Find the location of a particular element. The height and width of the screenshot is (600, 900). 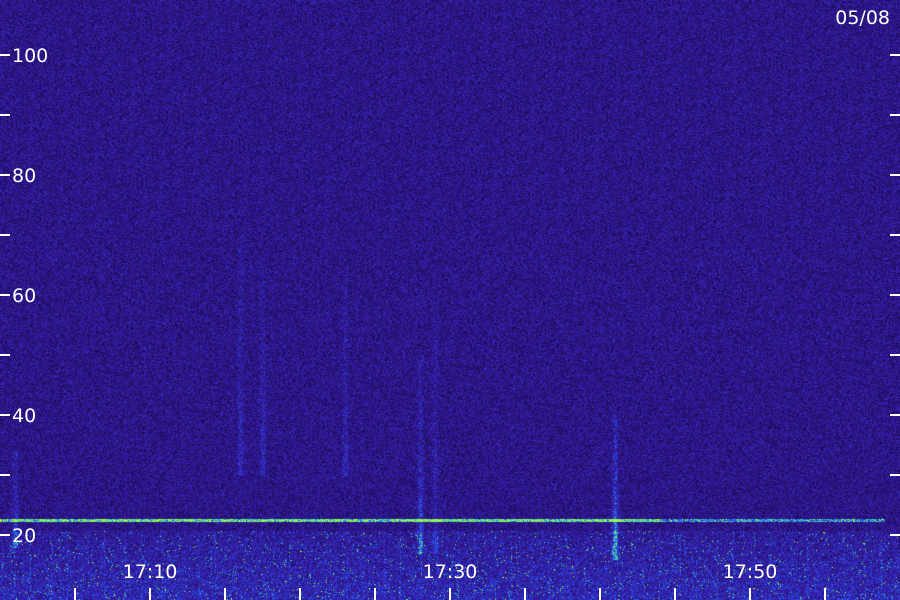

x-ticks is located at coordinates (450, 594).